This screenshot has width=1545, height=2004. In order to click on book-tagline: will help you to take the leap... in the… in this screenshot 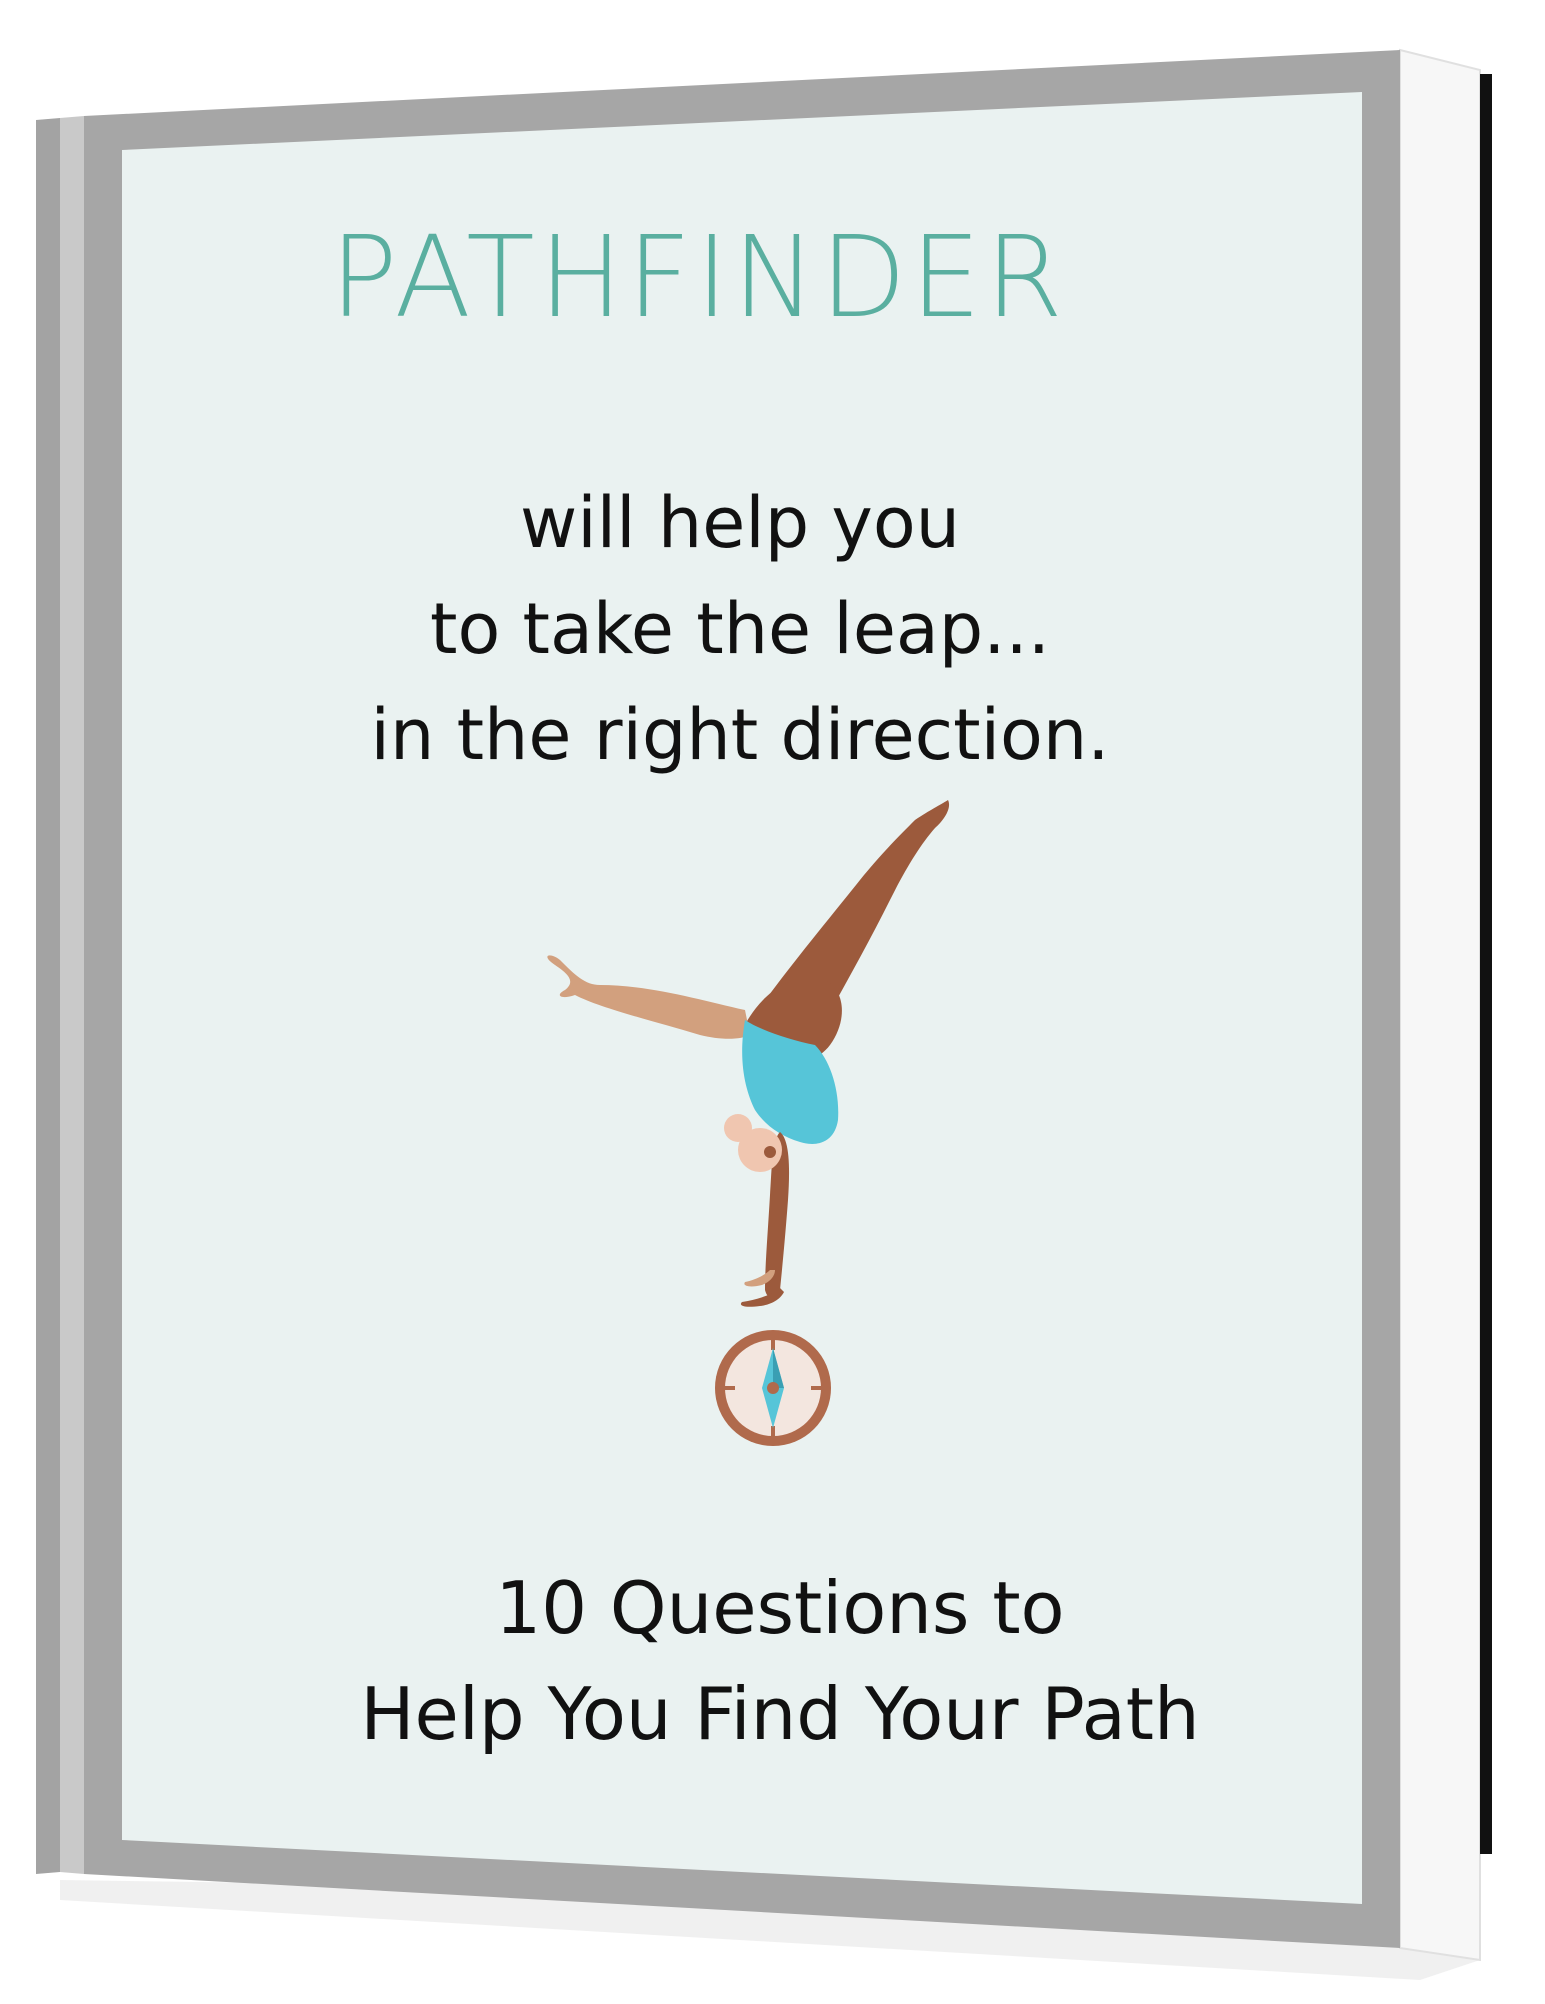, I will do `click(740, 629)`.